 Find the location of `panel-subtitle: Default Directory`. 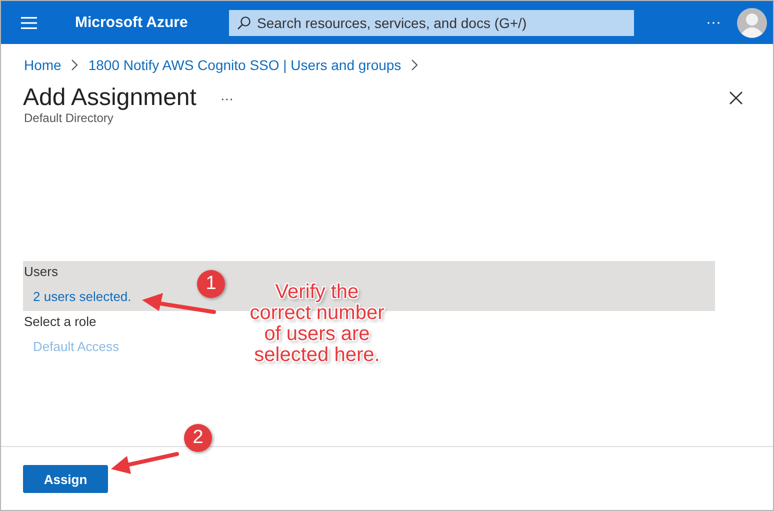

panel-subtitle: Default Directory is located at coordinates (68, 118).